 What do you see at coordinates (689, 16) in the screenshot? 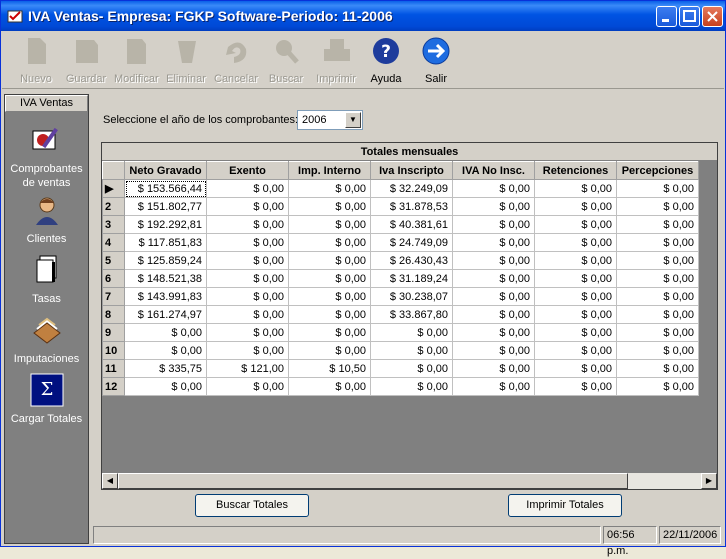
I see `maximize-button` at bounding box center [689, 16].